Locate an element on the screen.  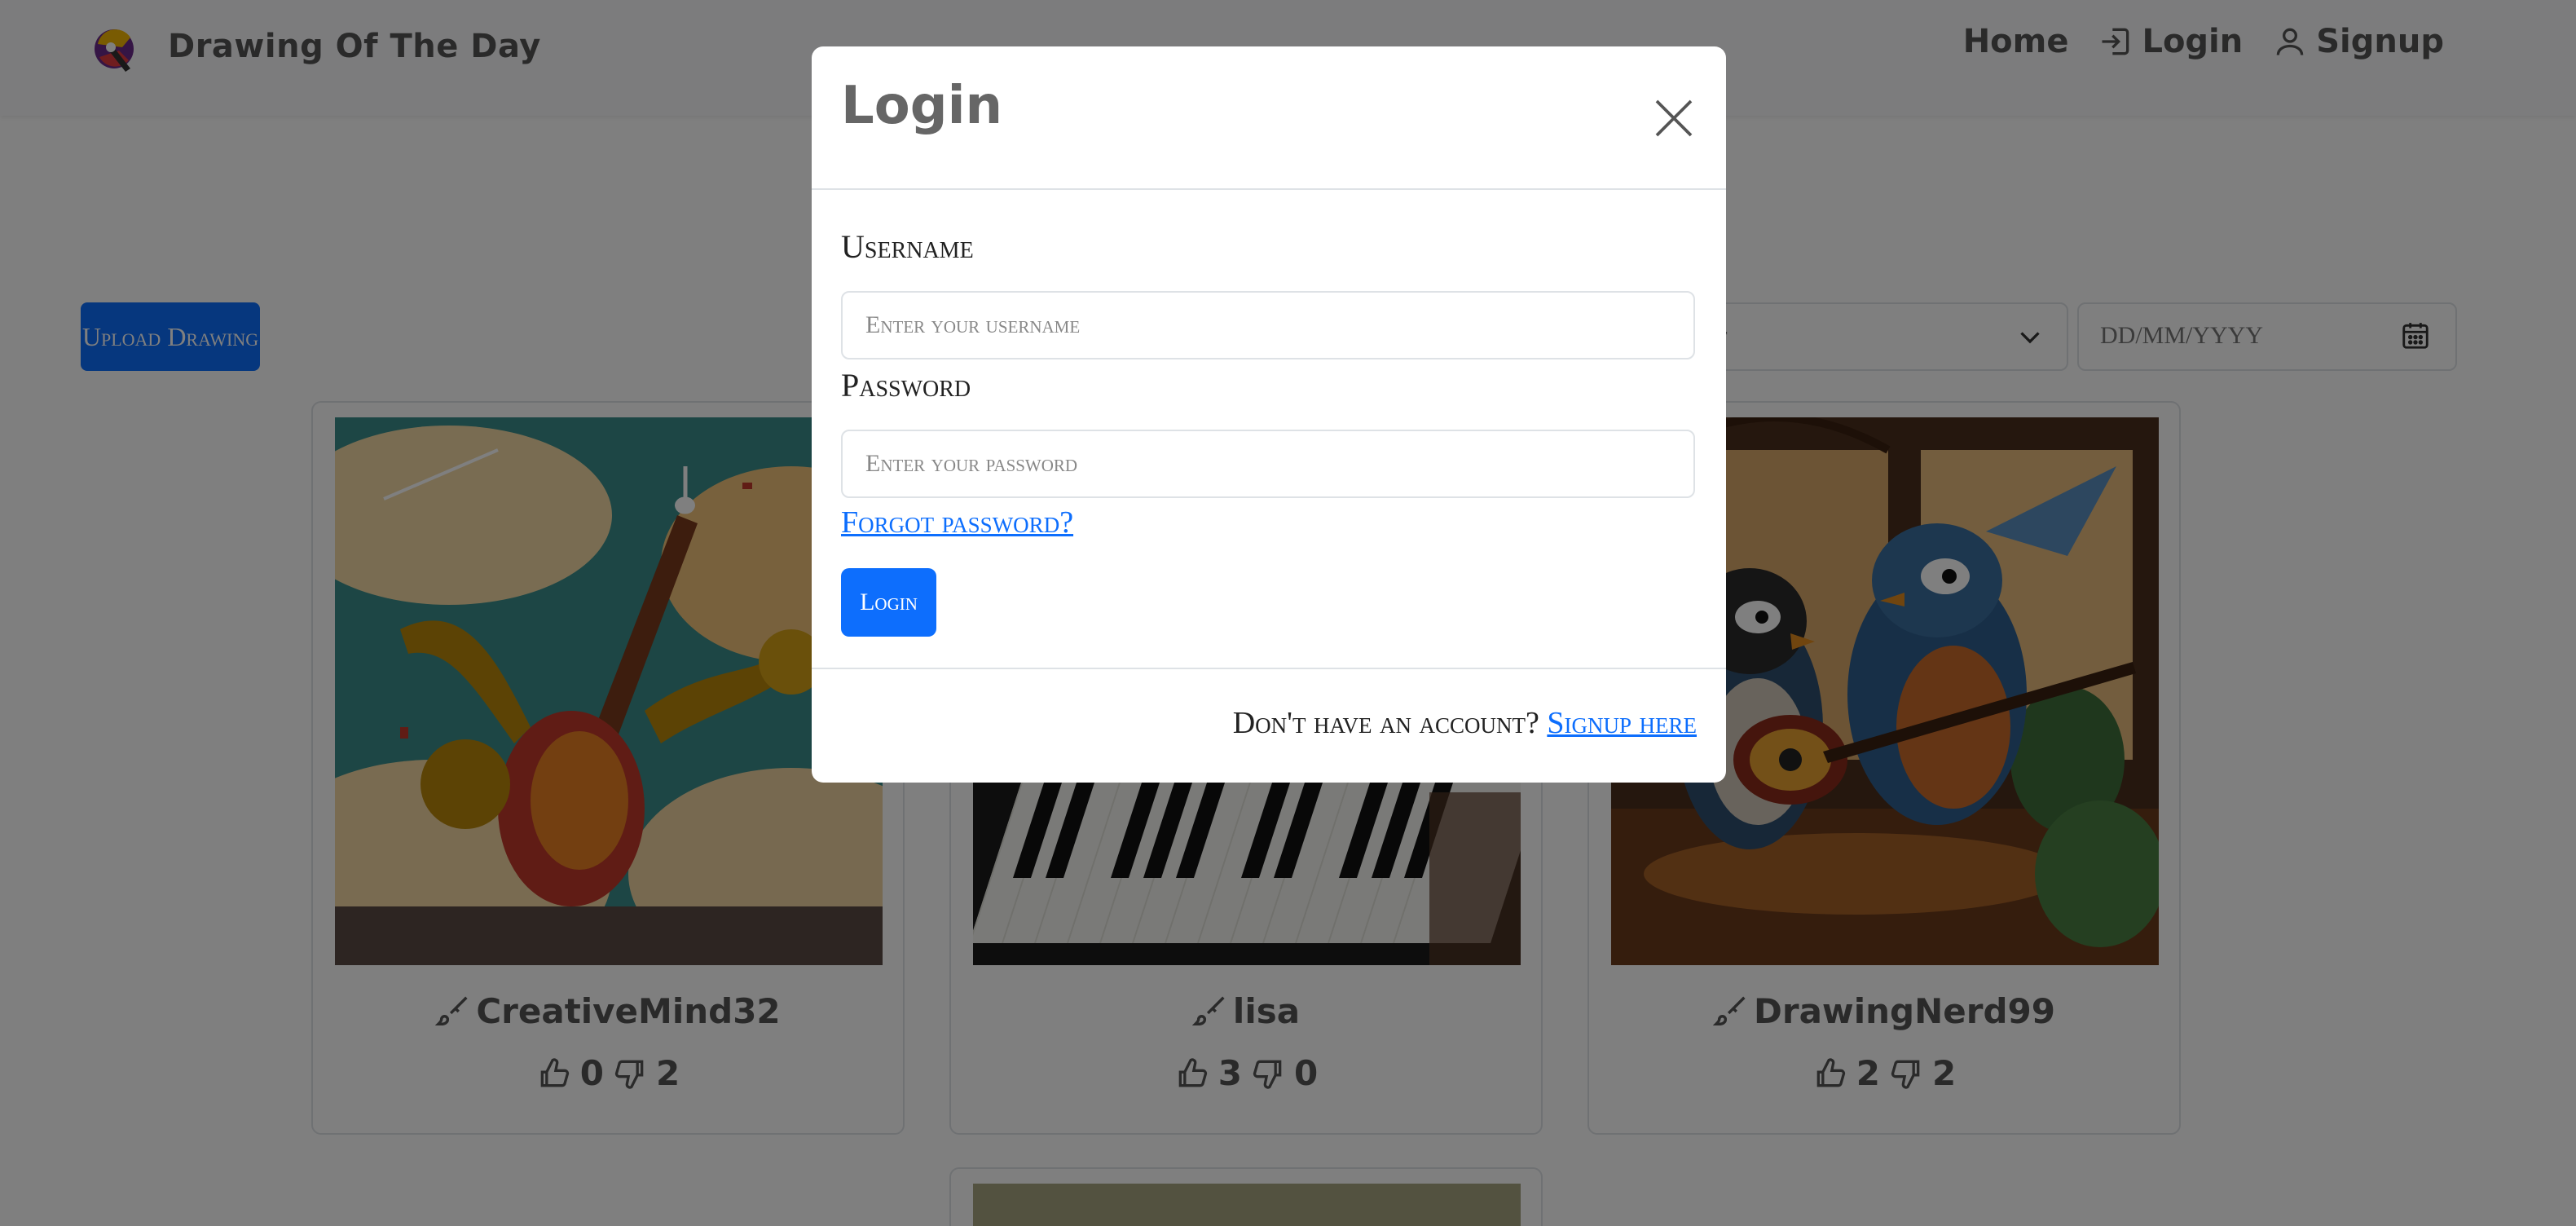
signup-link: Signup here is located at coordinates (1622, 723).